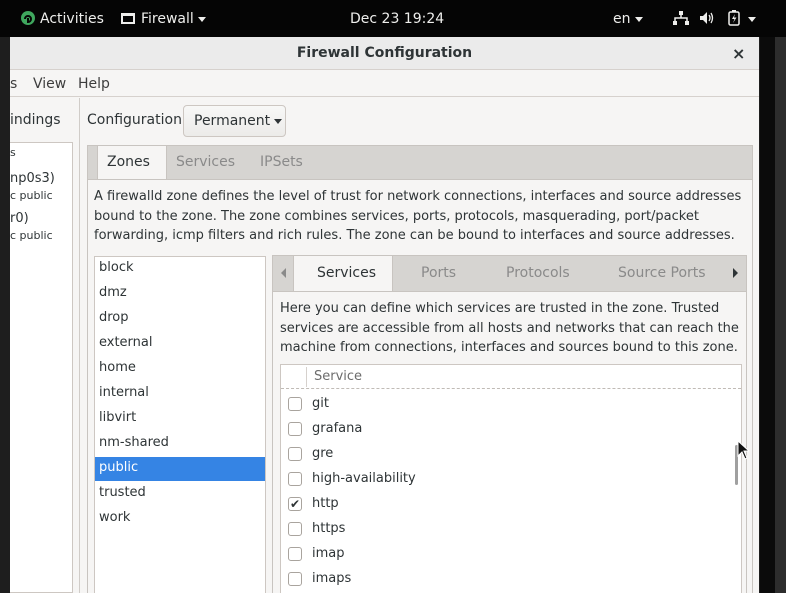 This screenshot has height=593, width=786. Describe the element at coordinates (506, 404) in the screenshot. I see `table-row: git` at that location.